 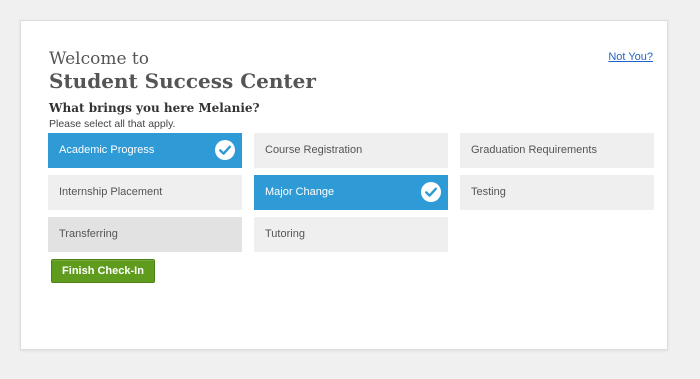 I want to click on option-label: Transferring, so click(x=88, y=234).